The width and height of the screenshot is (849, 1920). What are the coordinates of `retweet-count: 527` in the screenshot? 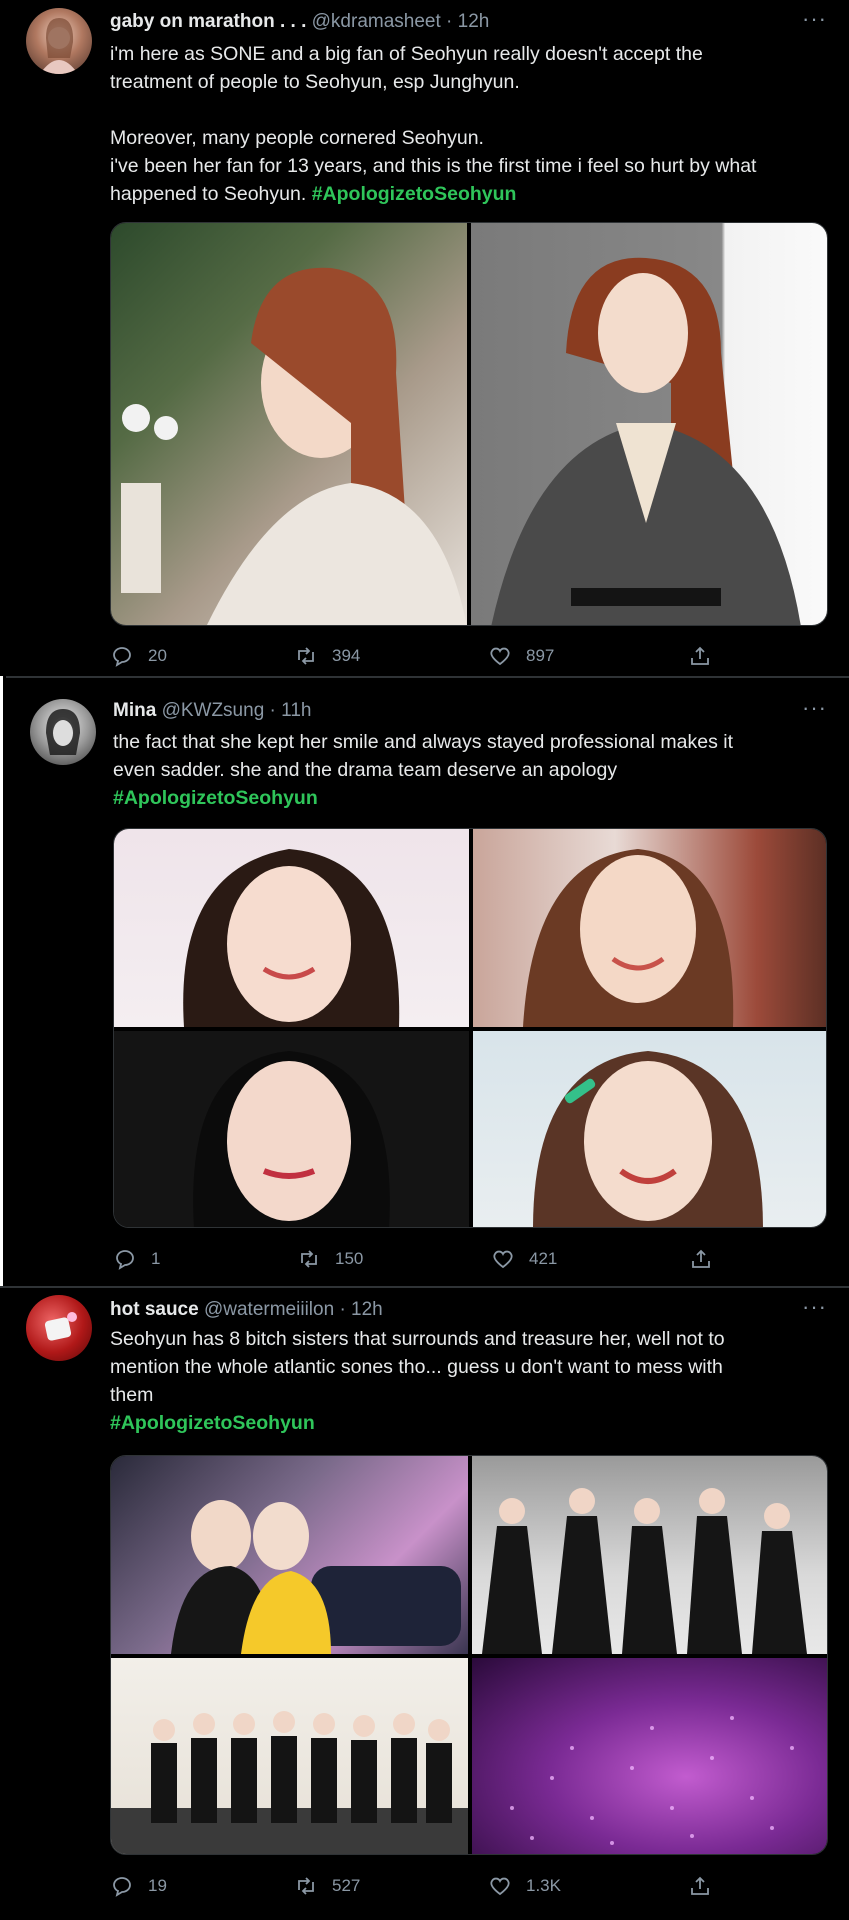 It's located at (346, 1885).